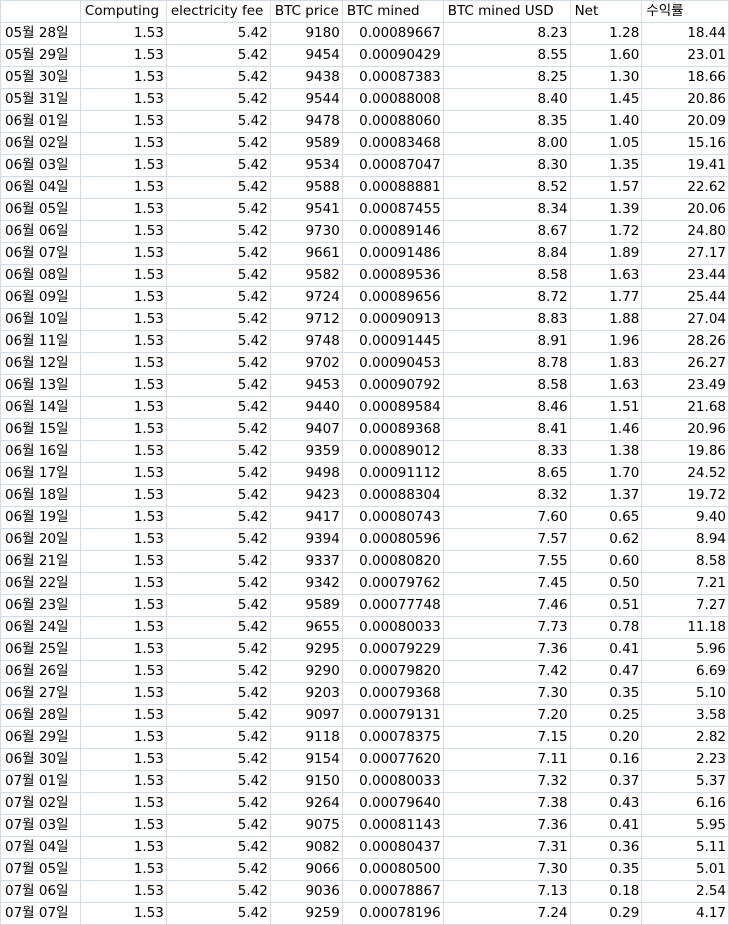 This screenshot has width=729, height=925. Describe the element at coordinates (40, 231) in the screenshot. I see `date-cell: 06월 06일` at that location.